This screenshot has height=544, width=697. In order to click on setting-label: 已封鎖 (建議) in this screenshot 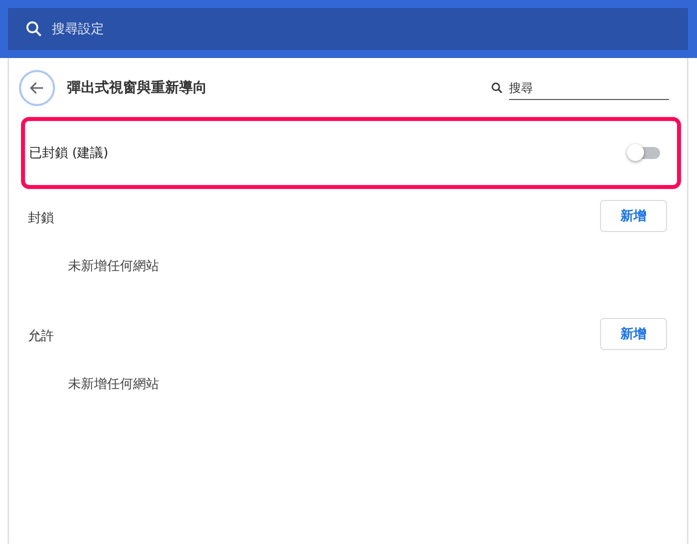, I will do `click(68, 153)`.